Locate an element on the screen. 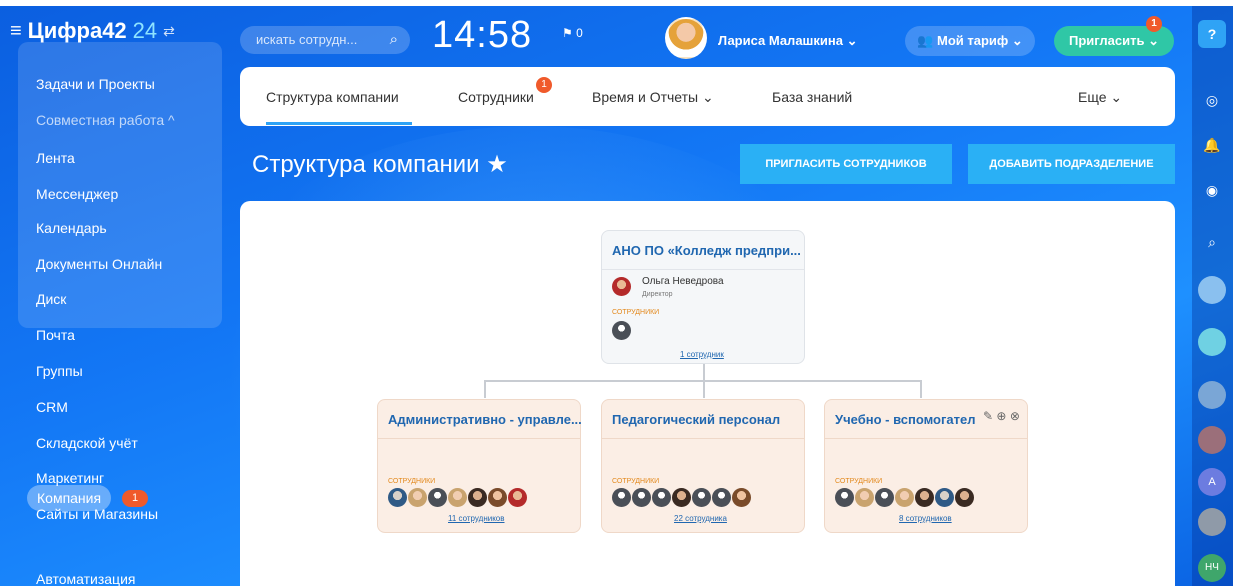 This screenshot has height=586, width=1233. edit-icon: ✎ is located at coordinates (988, 416).